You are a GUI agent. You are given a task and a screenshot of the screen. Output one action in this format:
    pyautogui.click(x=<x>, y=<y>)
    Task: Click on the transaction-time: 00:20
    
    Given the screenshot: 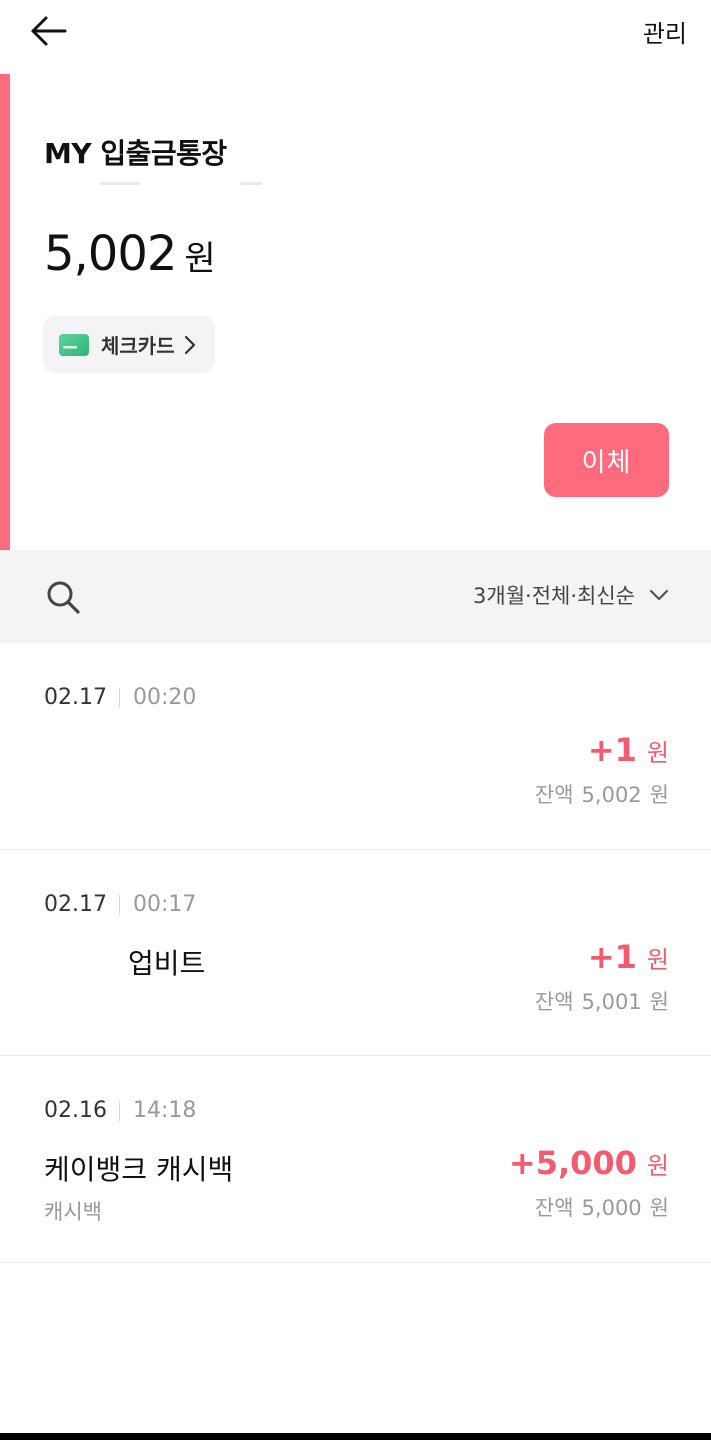 What is the action you would take?
    pyautogui.click(x=165, y=697)
    